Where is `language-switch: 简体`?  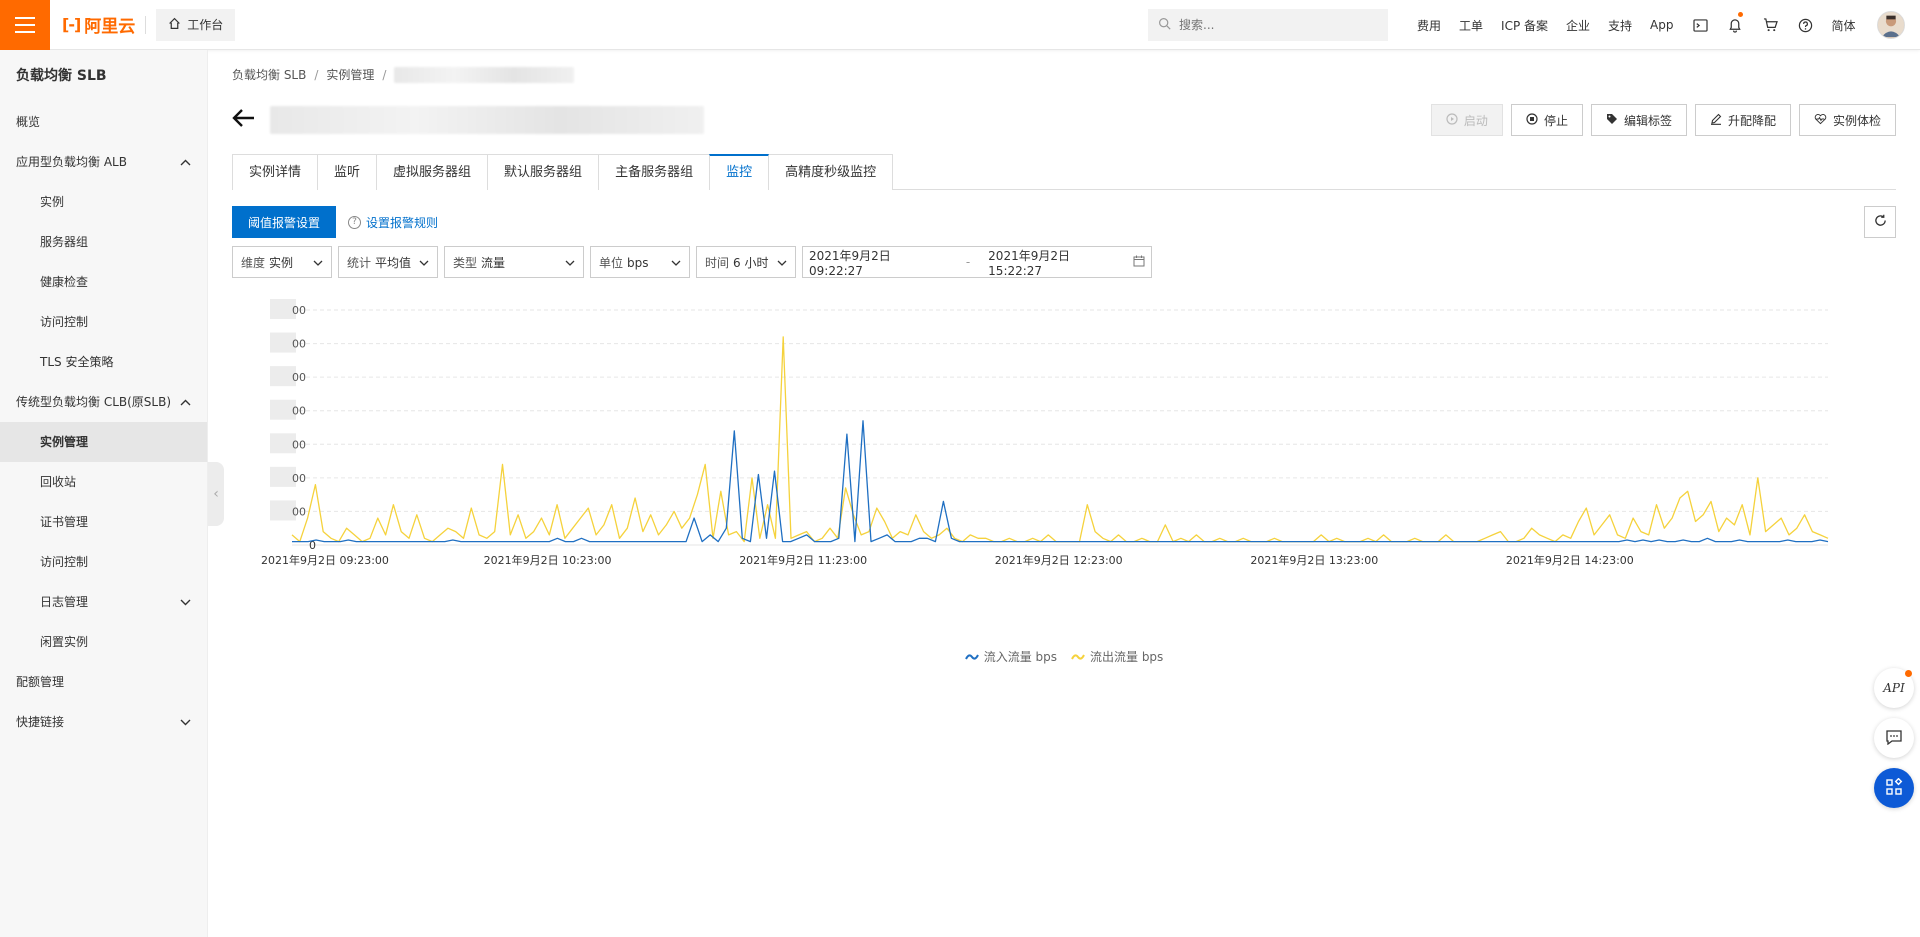
language-switch: 简体 is located at coordinates (1844, 25).